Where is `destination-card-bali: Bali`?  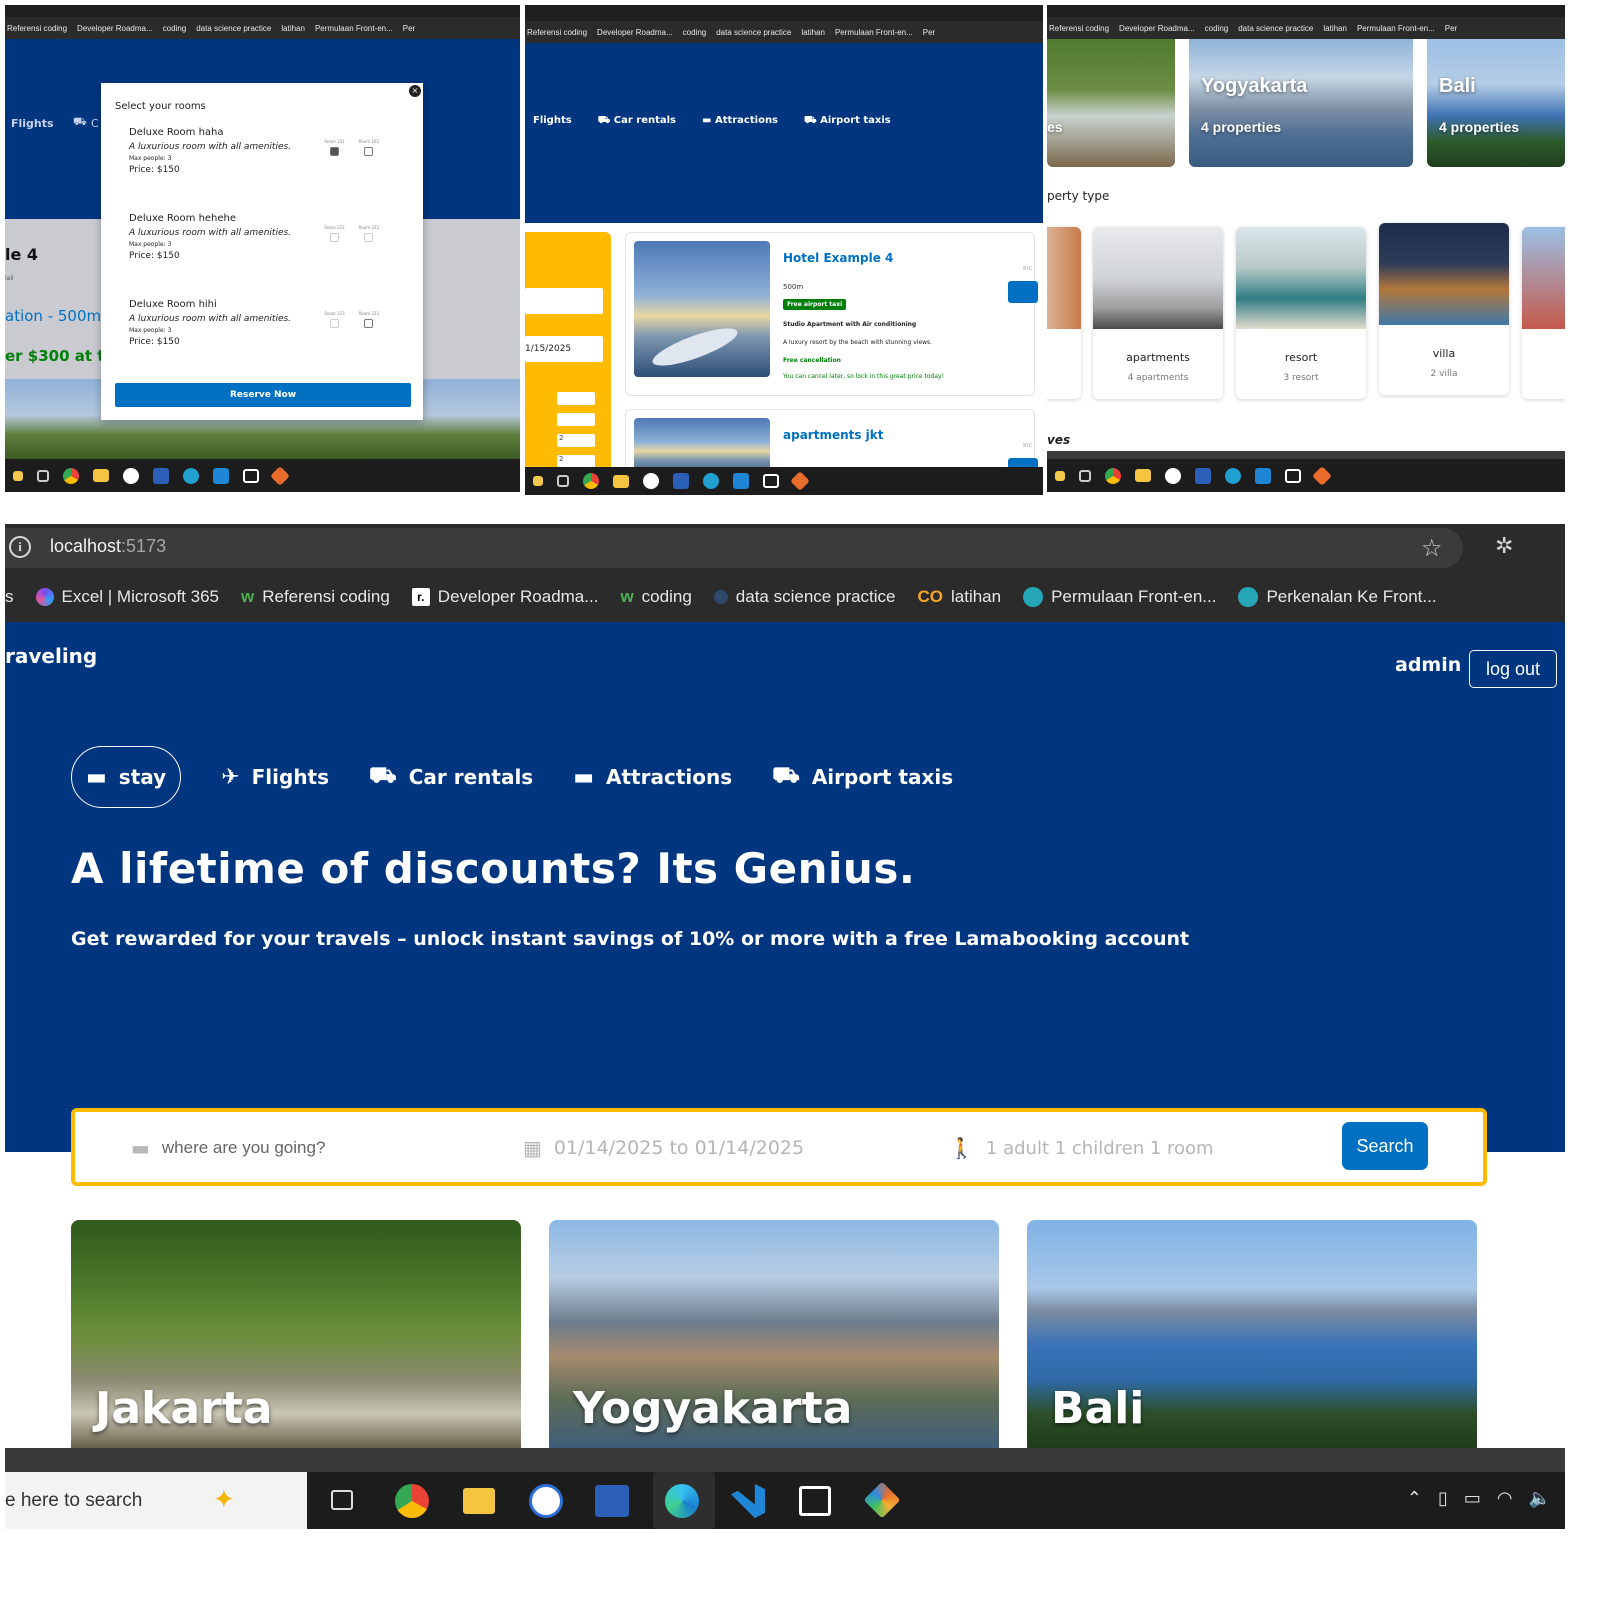
destination-card-bali: Bali is located at coordinates (1252, 1334).